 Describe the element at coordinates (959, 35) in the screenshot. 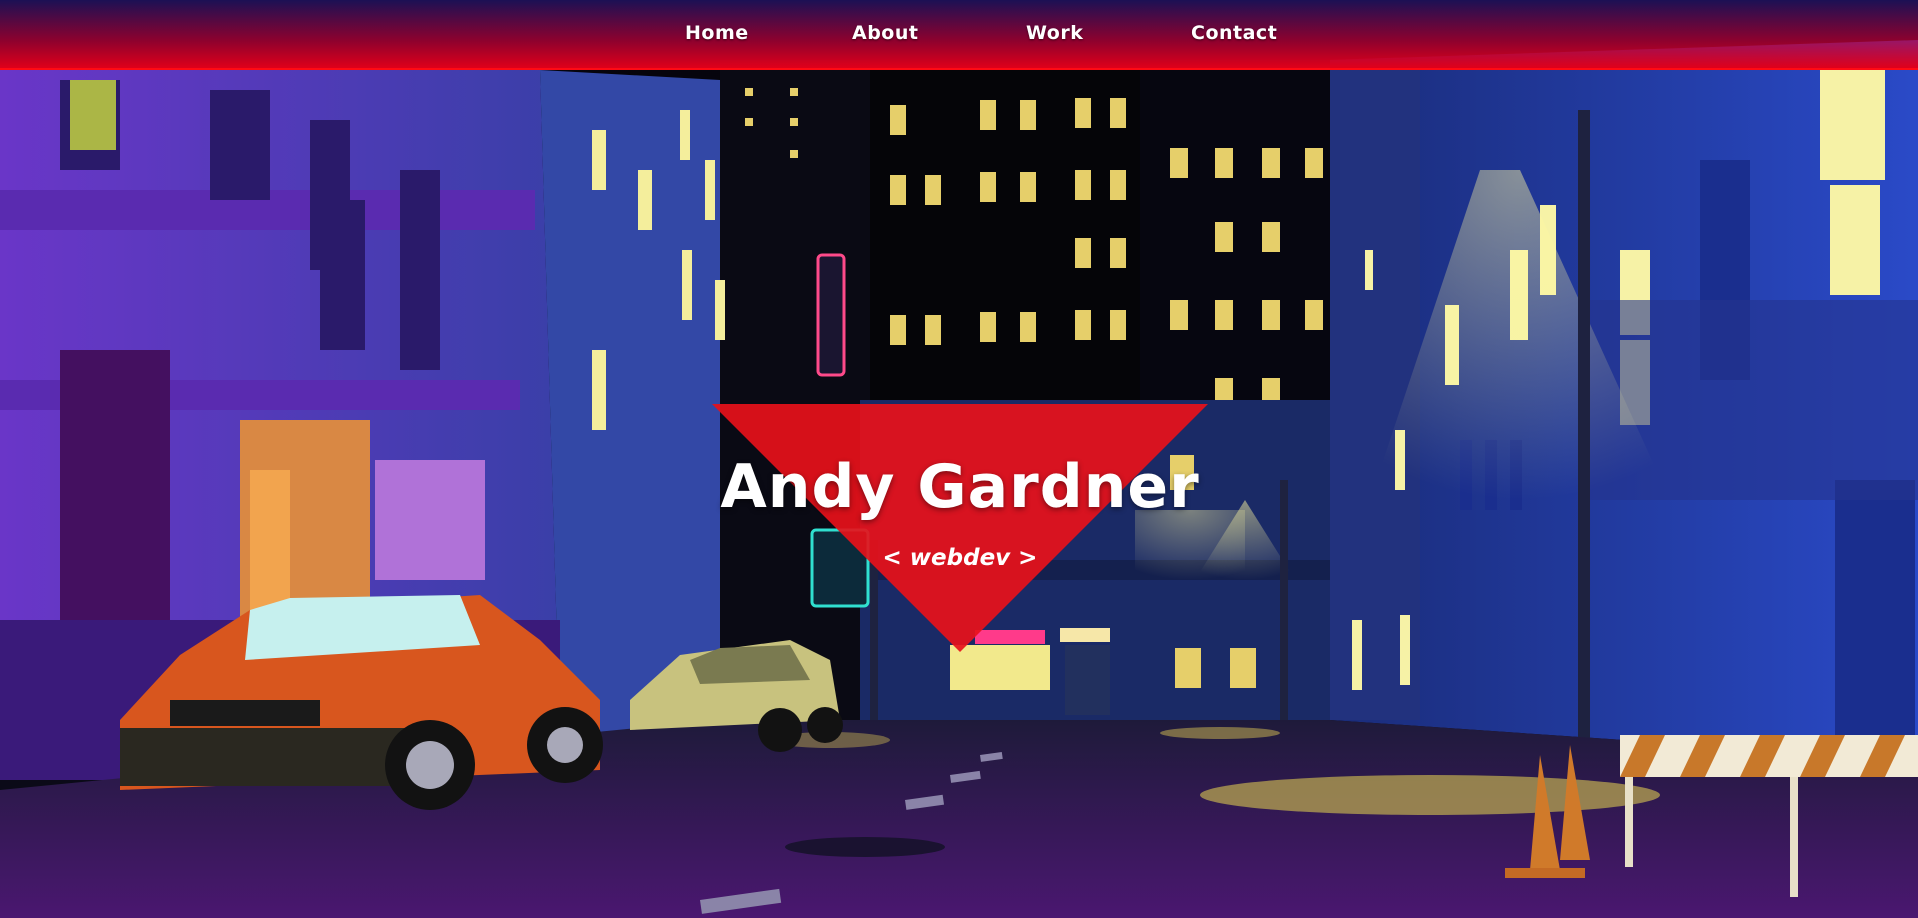

I see `top-navigation-bar: Home About Work Contact` at that location.